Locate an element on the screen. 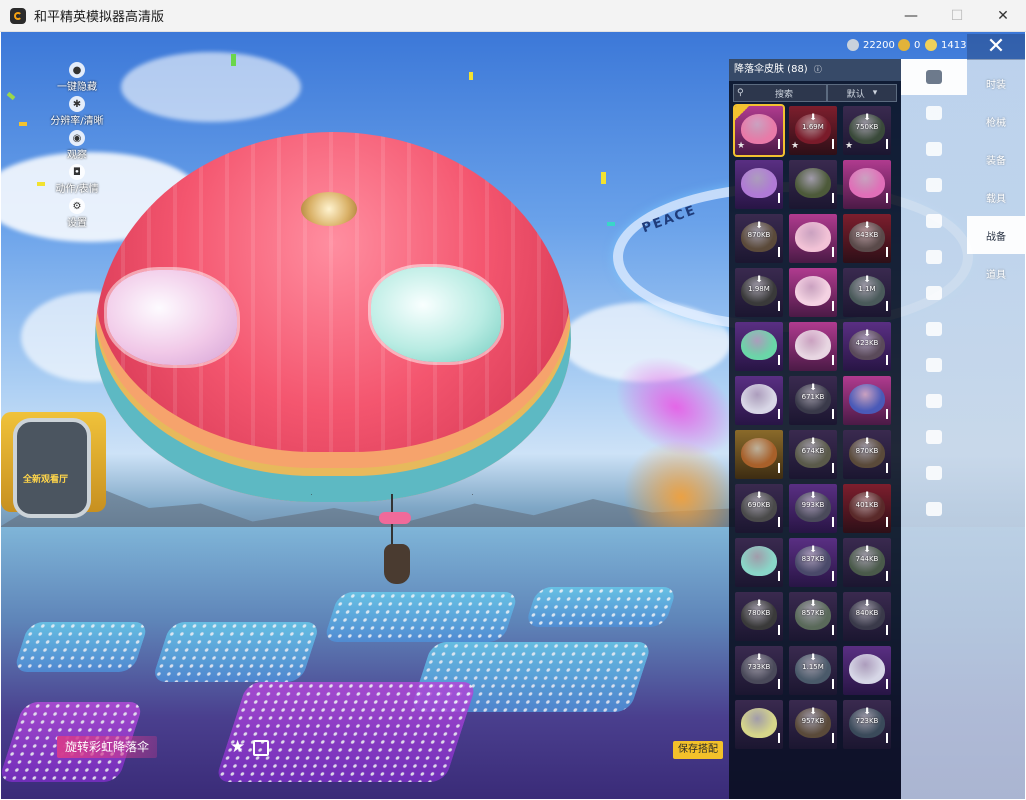 The height and width of the screenshot is (800, 1026). sort-dropdown: 默认 ▾ is located at coordinates (862, 93).